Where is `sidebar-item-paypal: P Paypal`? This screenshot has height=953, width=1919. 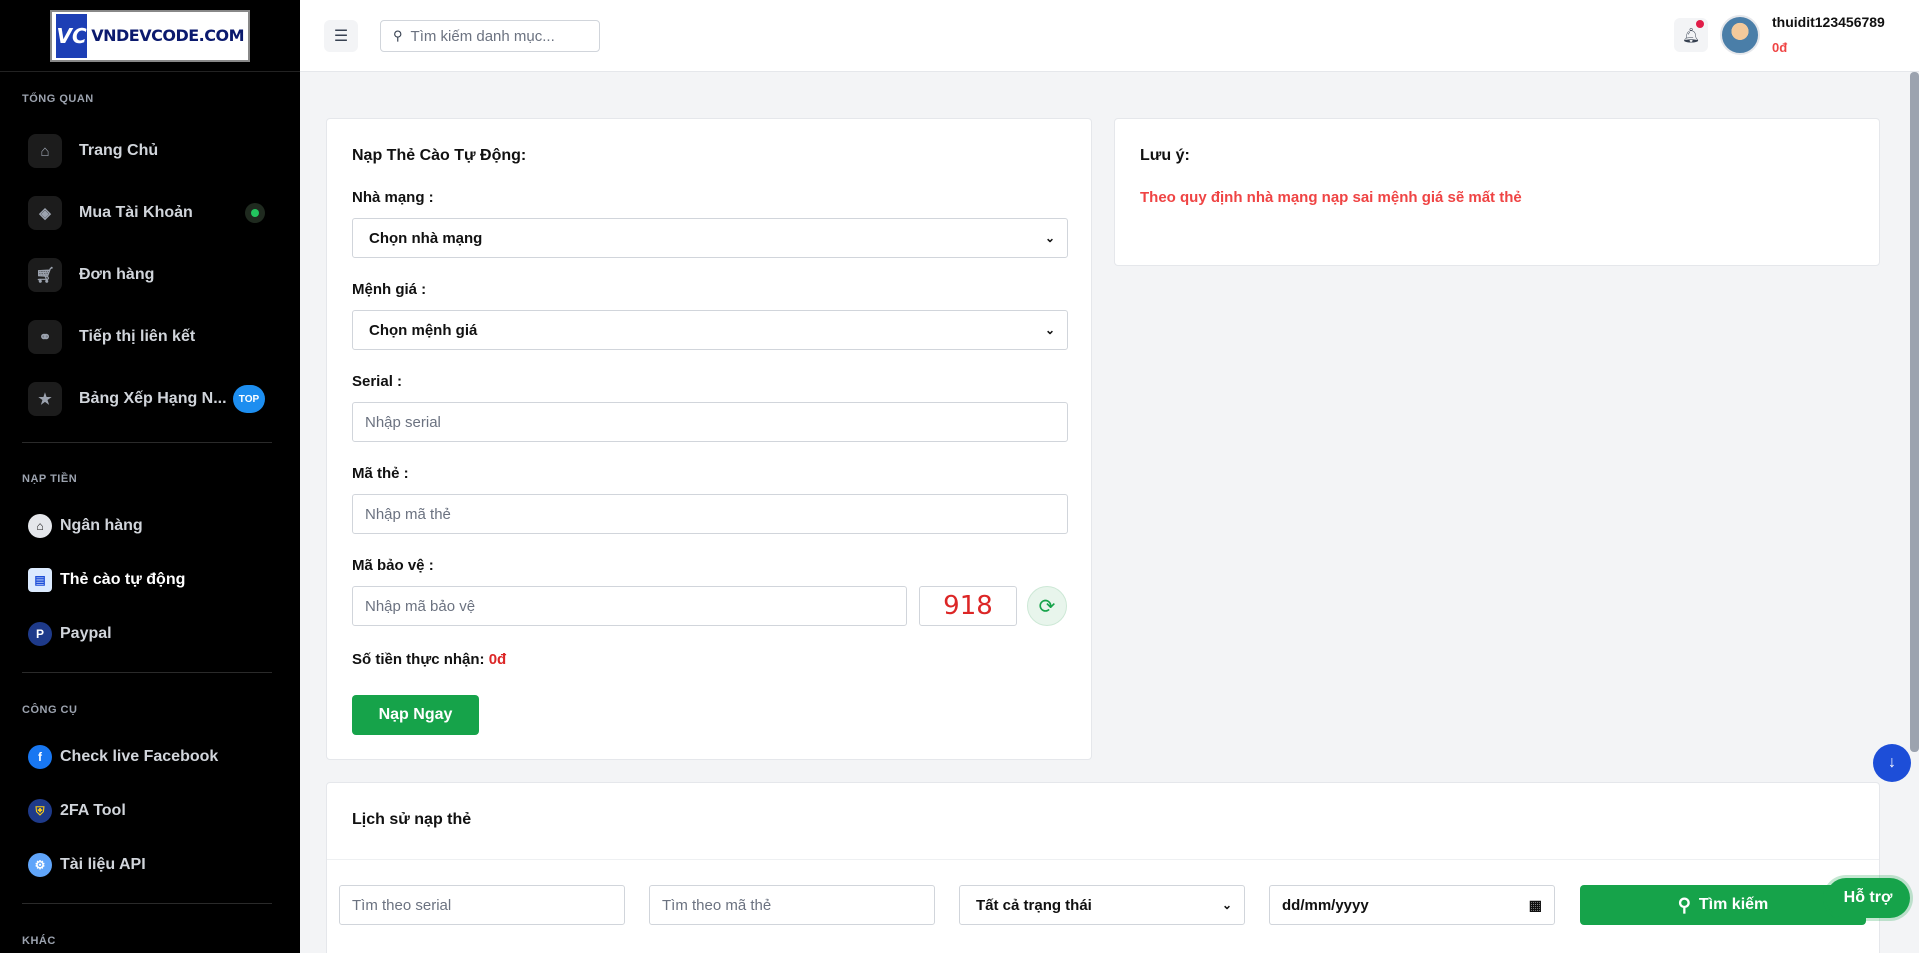
sidebar-item-paypal: P Paypal is located at coordinates (70, 634).